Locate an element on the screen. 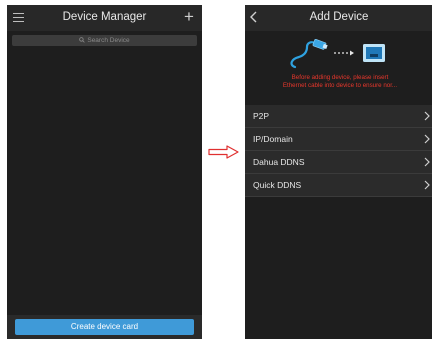 This screenshot has height=342, width=432. page-title: Device Manager is located at coordinates (104, 17).